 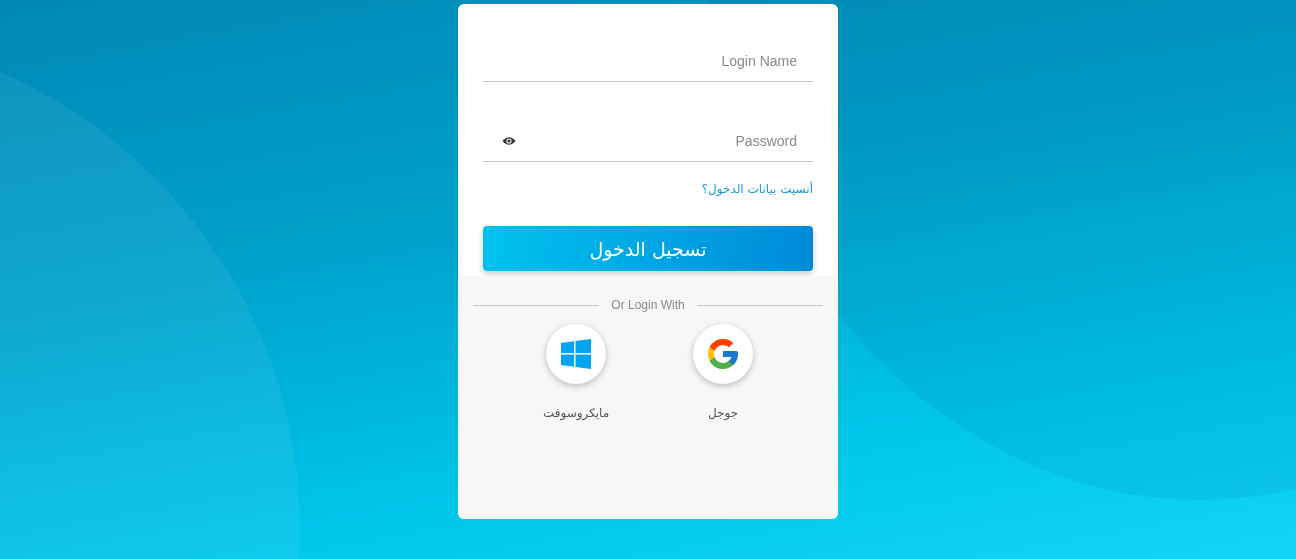 What do you see at coordinates (757, 189) in the screenshot?
I see `forgot-credentials-link: أنسيت بيانات الدخول؟` at bounding box center [757, 189].